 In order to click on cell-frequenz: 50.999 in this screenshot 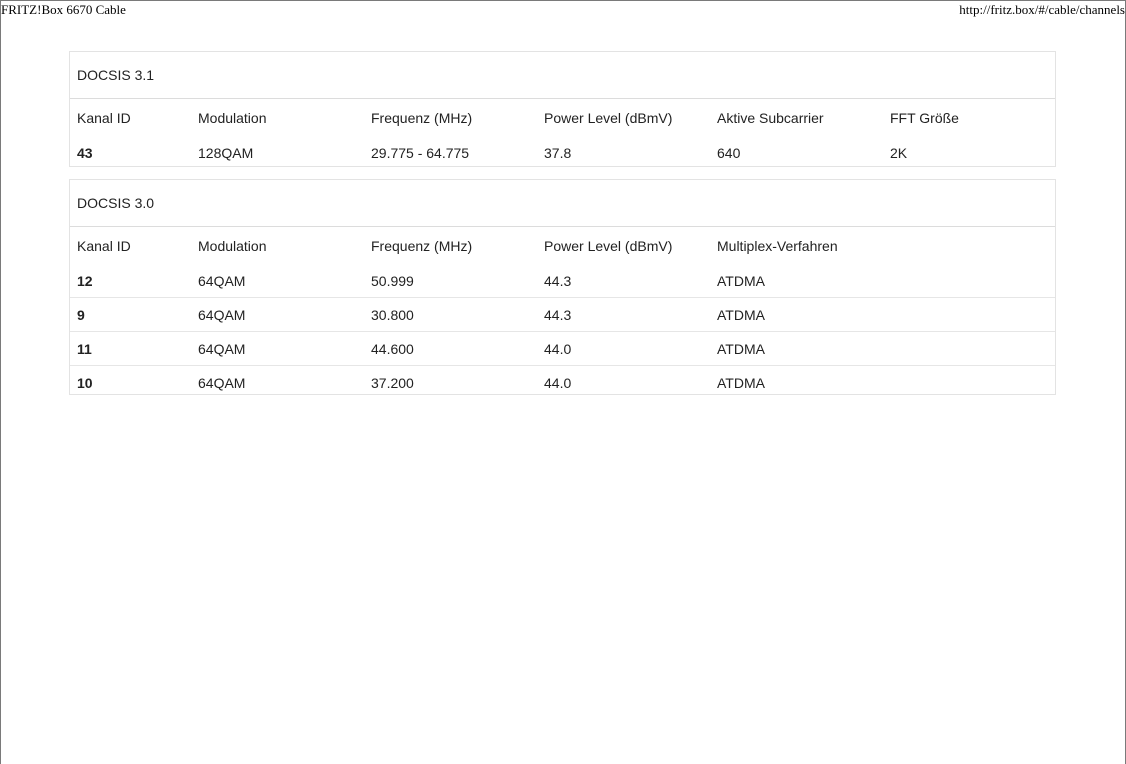, I will do `click(392, 280)`.